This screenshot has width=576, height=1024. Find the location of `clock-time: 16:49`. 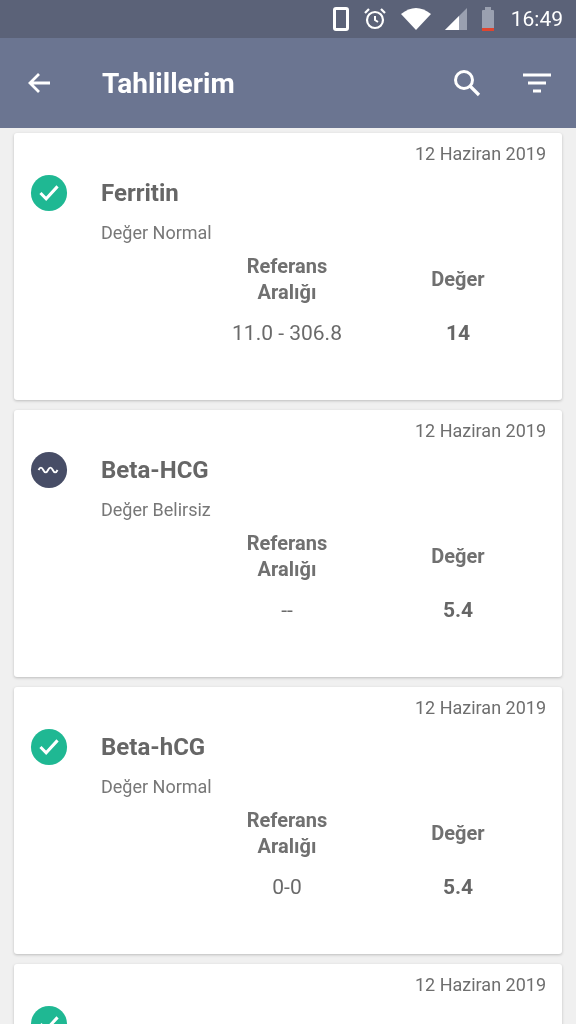

clock-time: 16:49 is located at coordinates (536, 19).